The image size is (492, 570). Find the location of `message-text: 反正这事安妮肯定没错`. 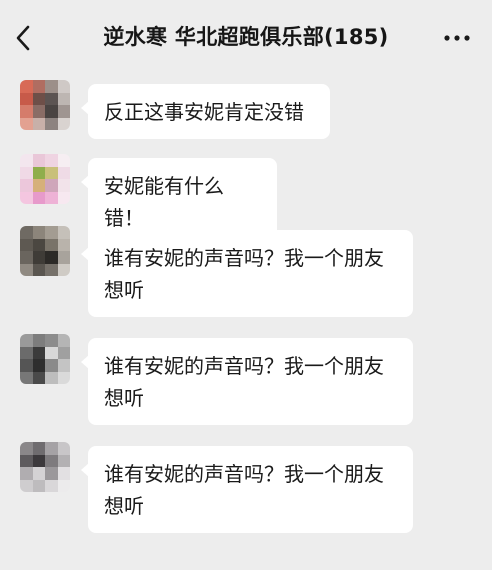

message-text: 反正这事安妮肯定没错 is located at coordinates (204, 112).